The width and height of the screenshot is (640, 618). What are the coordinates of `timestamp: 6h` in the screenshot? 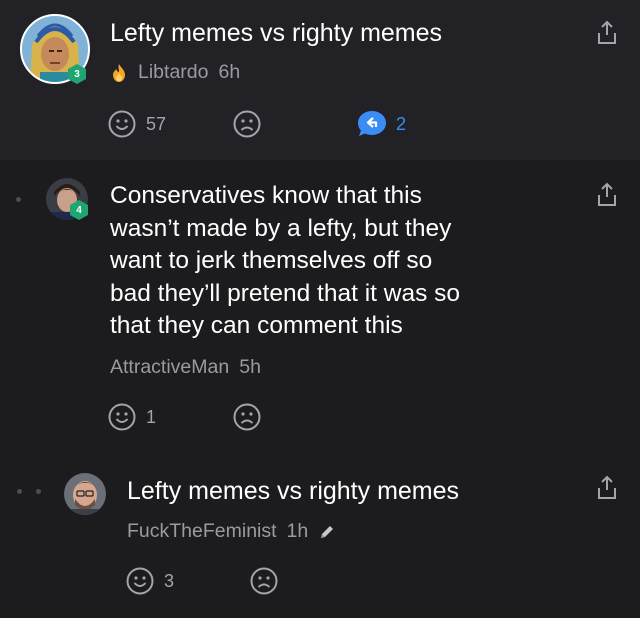 It's located at (229, 72).